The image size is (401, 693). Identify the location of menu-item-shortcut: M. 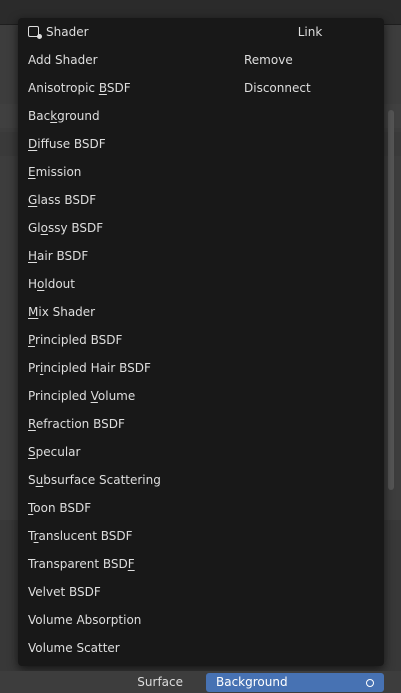
(33, 312).